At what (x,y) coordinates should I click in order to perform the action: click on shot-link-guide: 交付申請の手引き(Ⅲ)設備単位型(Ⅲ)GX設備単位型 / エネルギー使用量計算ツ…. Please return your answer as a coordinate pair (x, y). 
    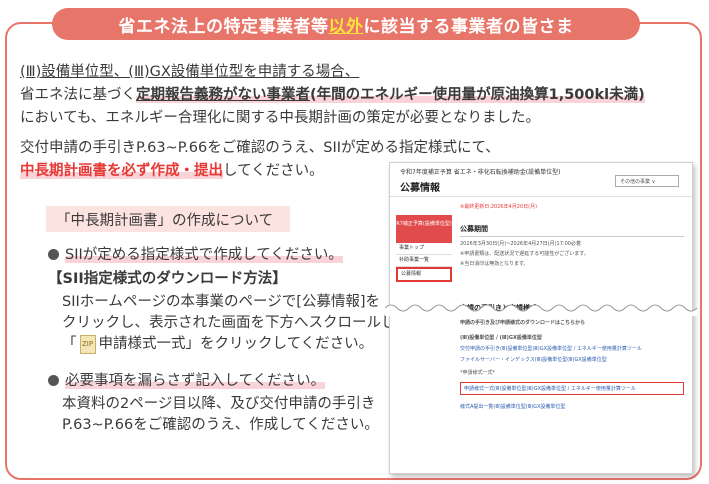
    Looking at the image, I should click on (572, 348).